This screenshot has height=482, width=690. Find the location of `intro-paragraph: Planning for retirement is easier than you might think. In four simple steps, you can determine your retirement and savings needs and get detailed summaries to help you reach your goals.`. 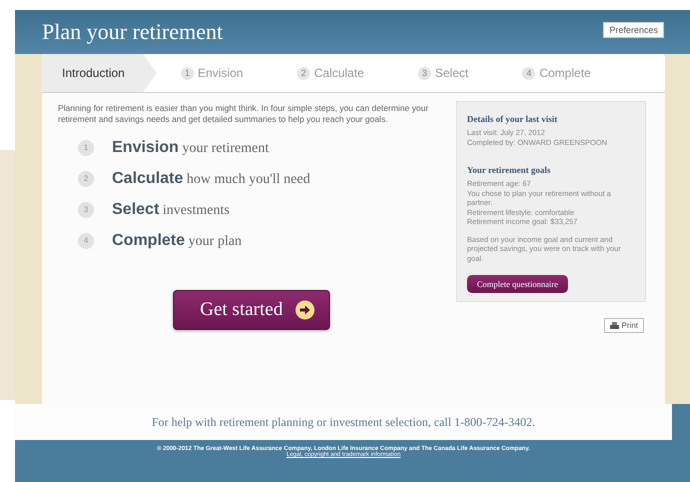

intro-paragraph: Planning for retirement is easier than you might think. In four simple steps, you can determine your retirement and savings needs and get detailed summaries to help you reach your goals. is located at coordinates (244, 114).